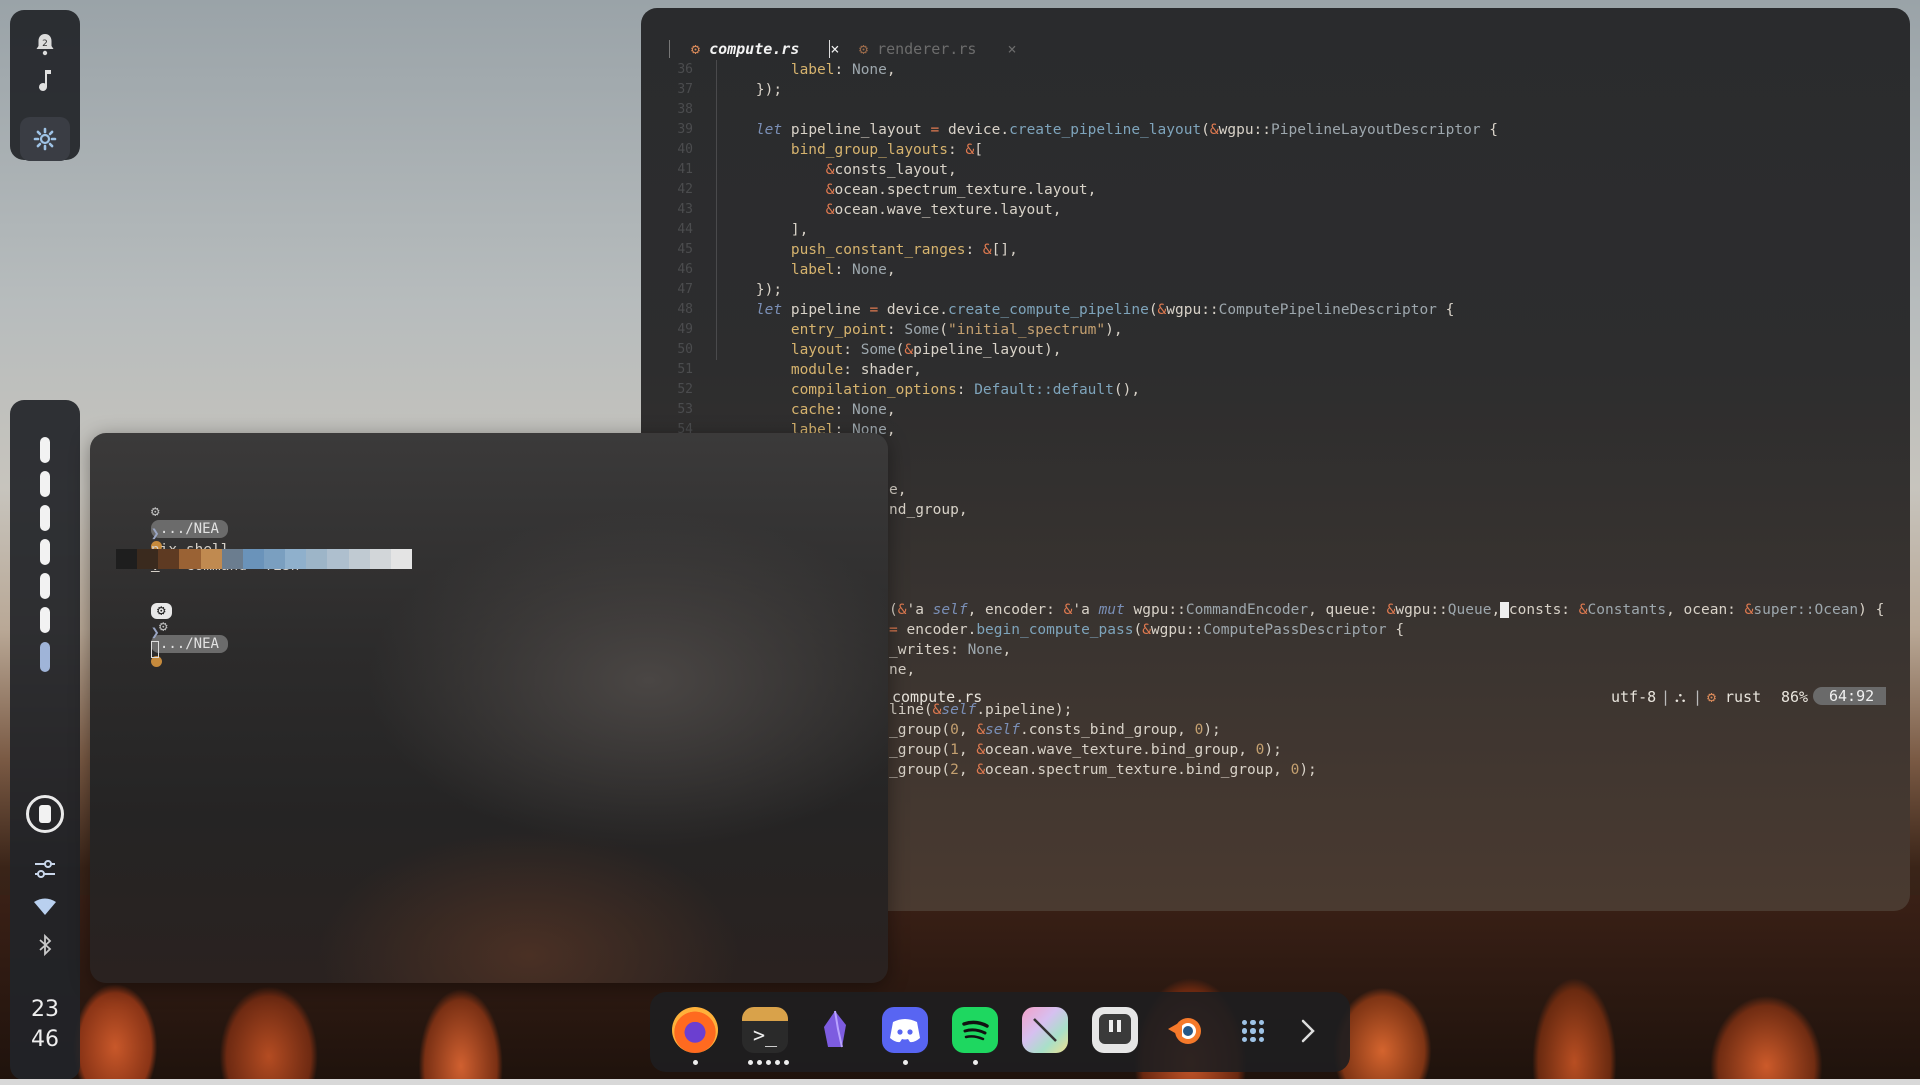 The height and width of the screenshot is (1085, 1920). Describe the element at coordinates (765, 1030) in the screenshot. I see `terminal-icon: >_` at that location.